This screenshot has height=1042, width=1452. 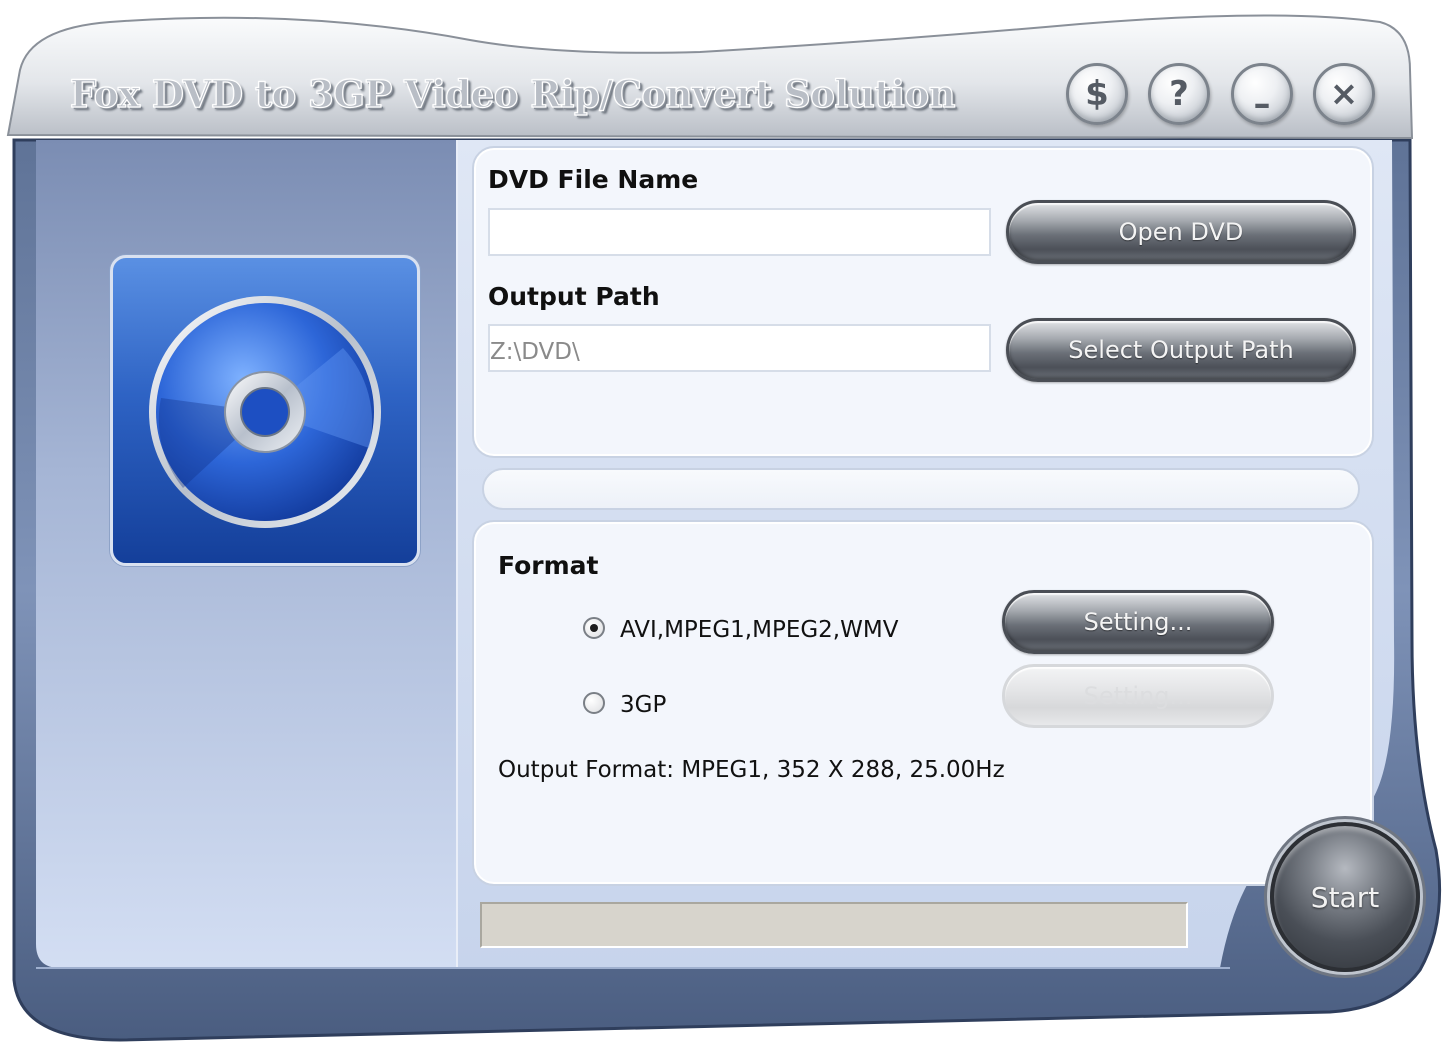 I want to click on start-button: Start, so click(x=1345, y=897).